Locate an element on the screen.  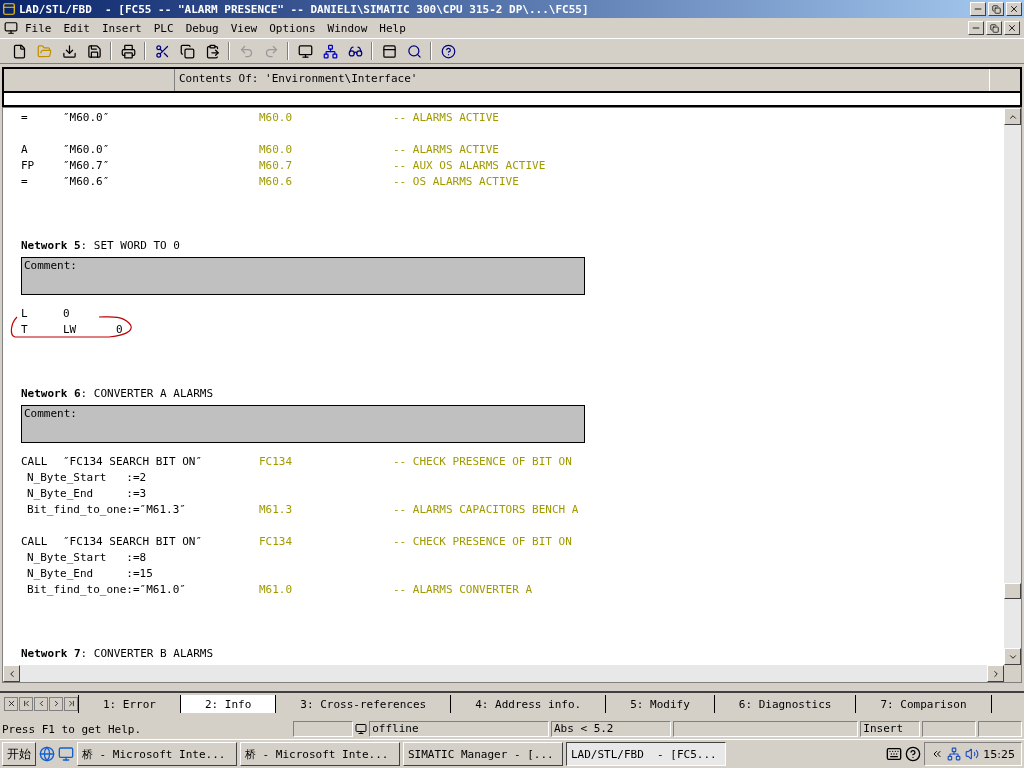
instruction: T is located at coordinates (25, 329).